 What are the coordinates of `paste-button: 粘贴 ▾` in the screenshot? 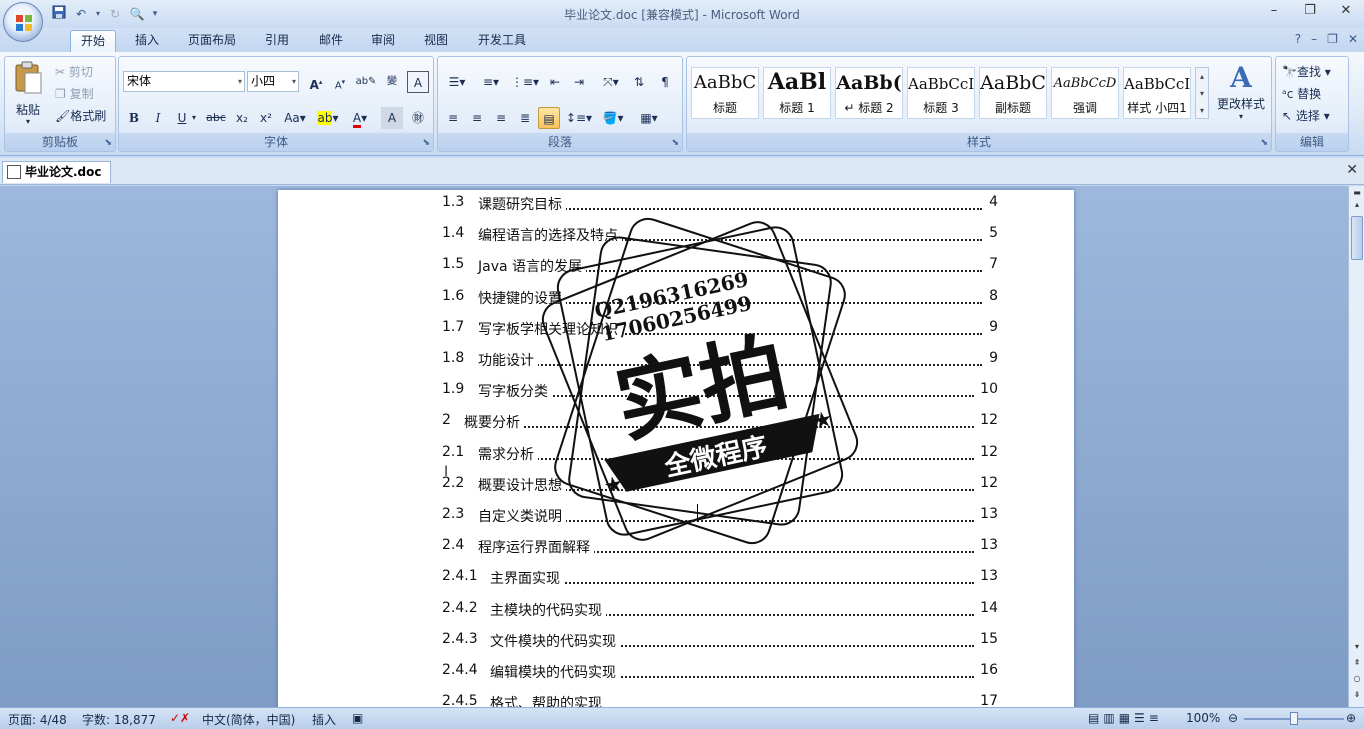 It's located at (28, 95).